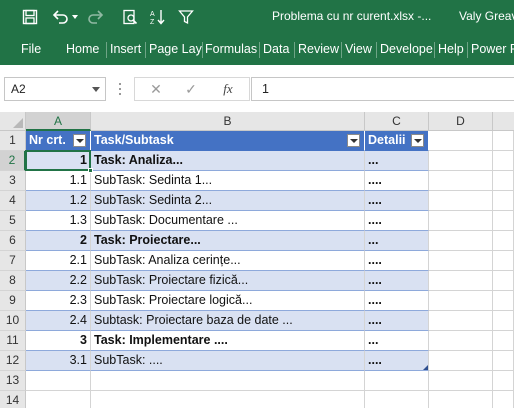 The image size is (514, 408). What do you see at coordinates (125, 49) in the screenshot?
I see `tab-insert: Insert` at bounding box center [125, 49].